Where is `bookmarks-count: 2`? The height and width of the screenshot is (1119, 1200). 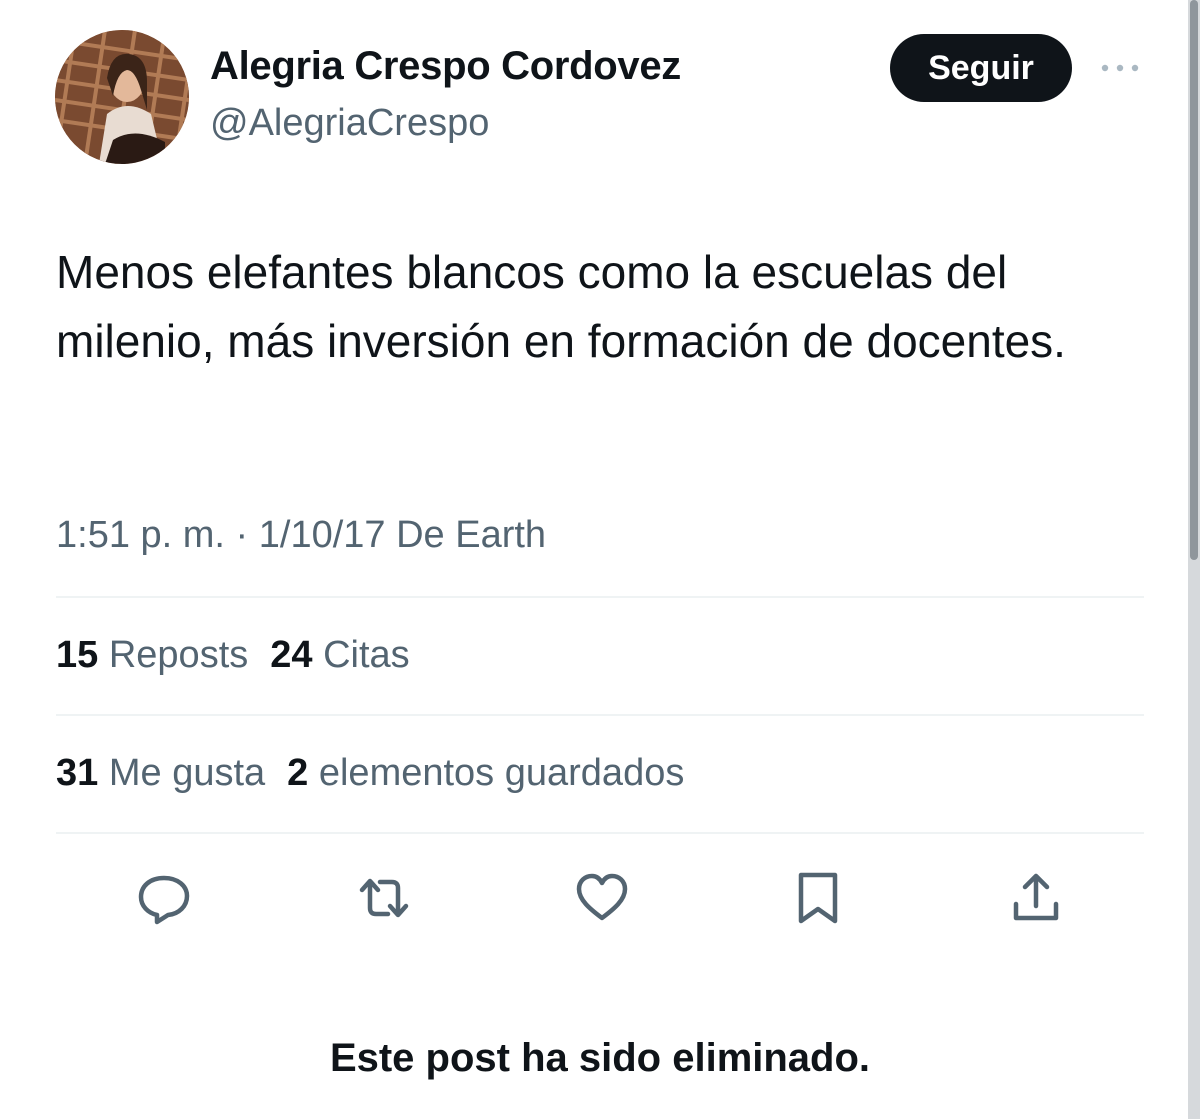 bookmarks-count: 2 is located at coordinates (298, 773).